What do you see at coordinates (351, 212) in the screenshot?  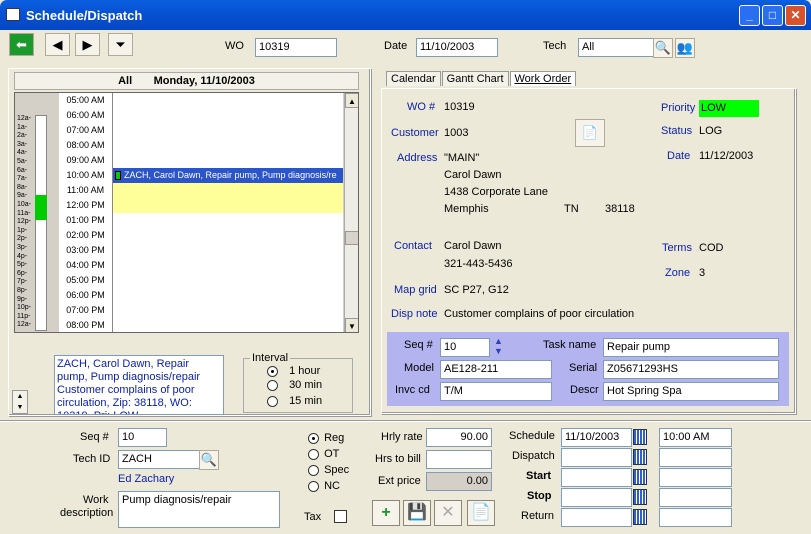 I see `schedule-scrollbar: ▲ ▼` at bounding box center [351, 212].